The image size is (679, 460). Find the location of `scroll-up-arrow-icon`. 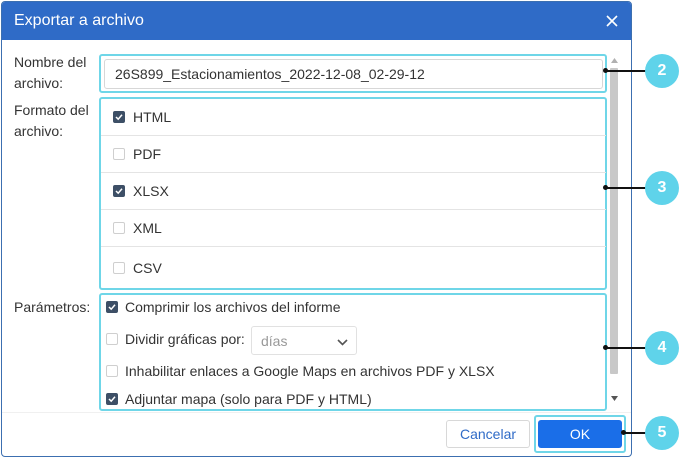

scroll-up-arrow-icon is located at coordinates (614, 60).